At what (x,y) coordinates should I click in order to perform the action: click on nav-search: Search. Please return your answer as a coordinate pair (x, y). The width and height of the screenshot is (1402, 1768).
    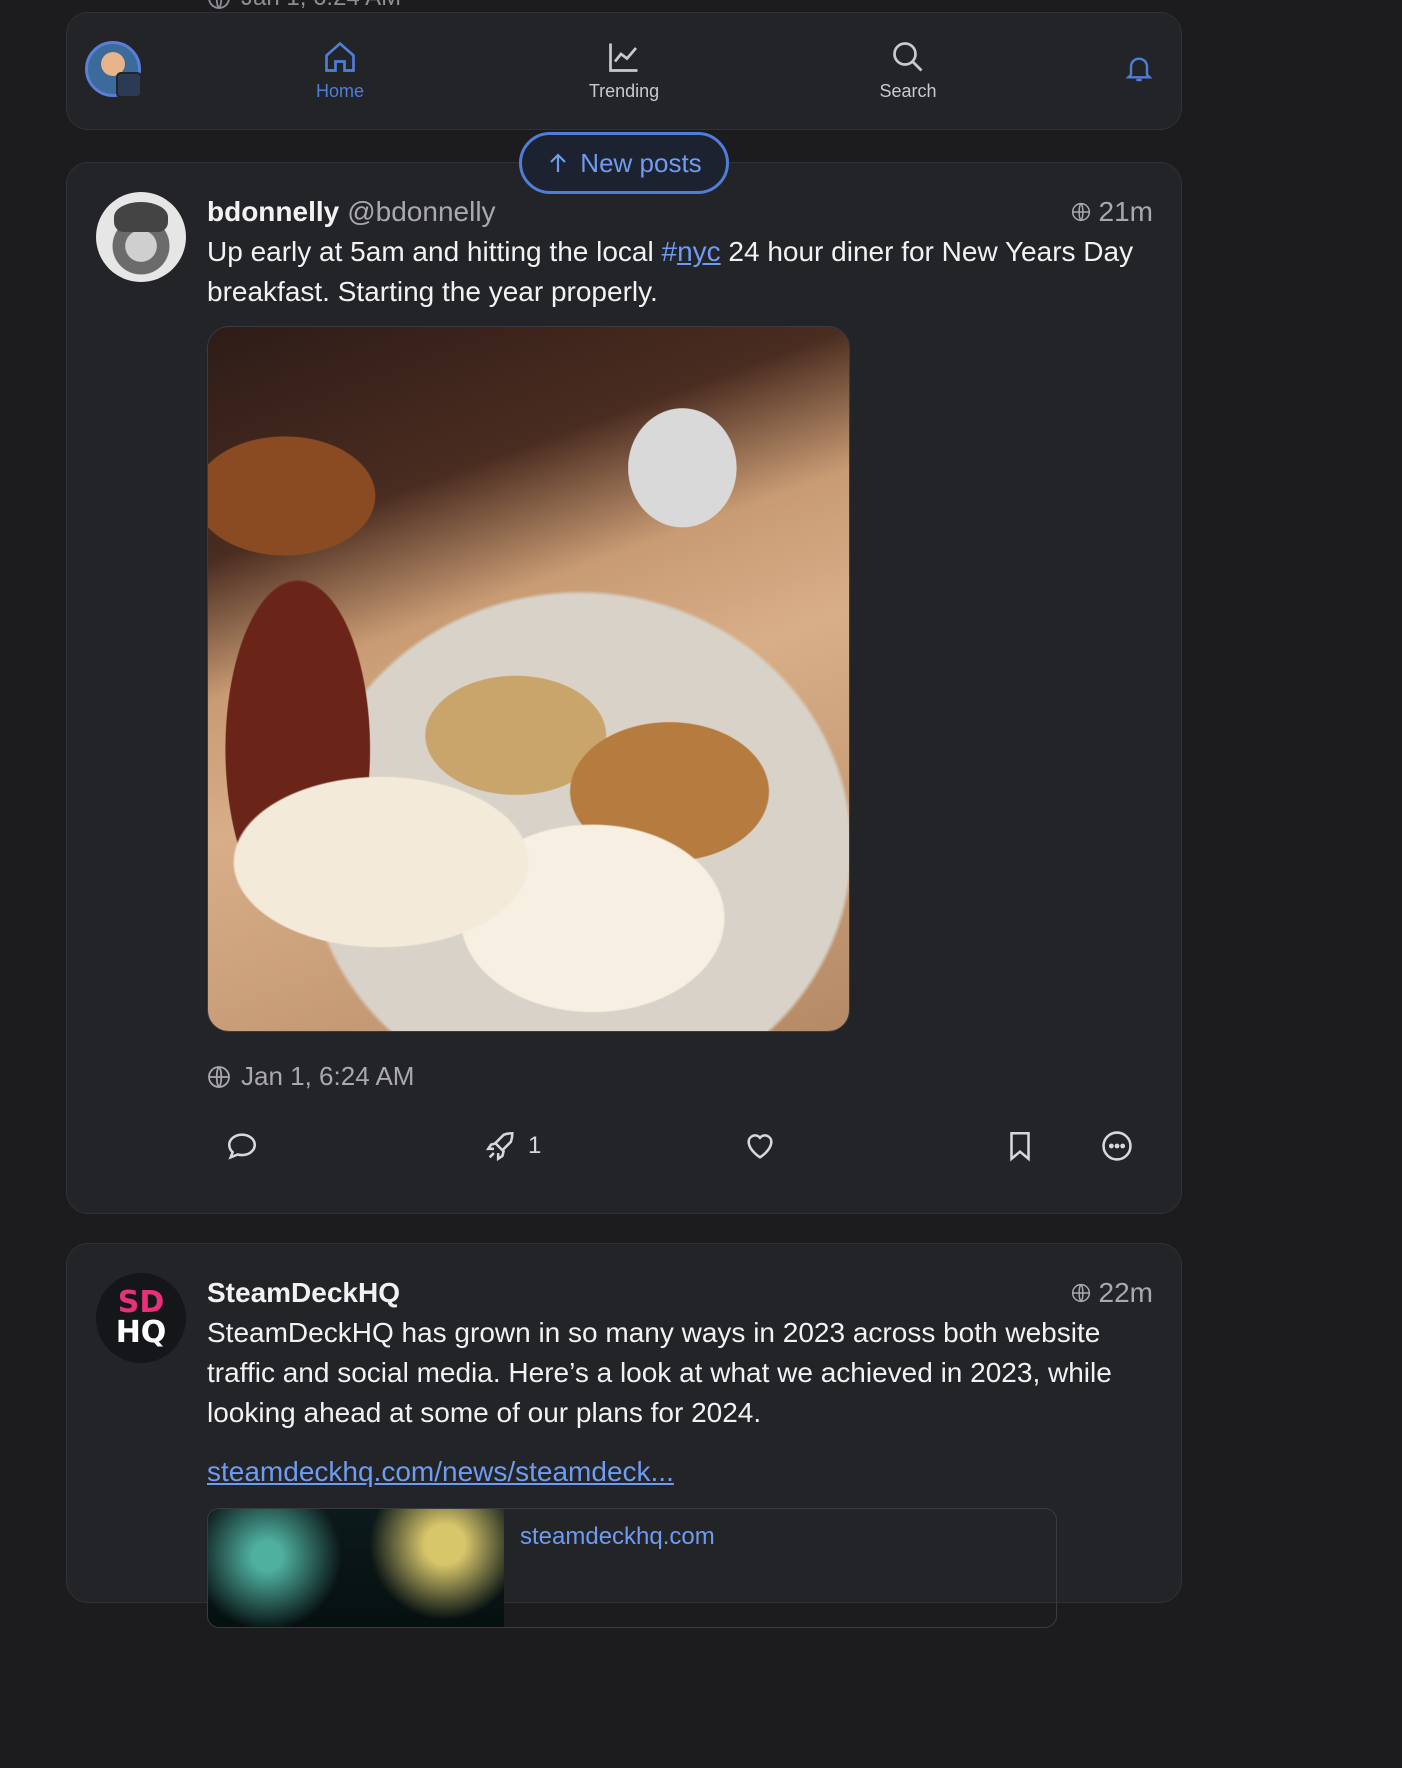
    Looking at the image, I should click on (908, 70).